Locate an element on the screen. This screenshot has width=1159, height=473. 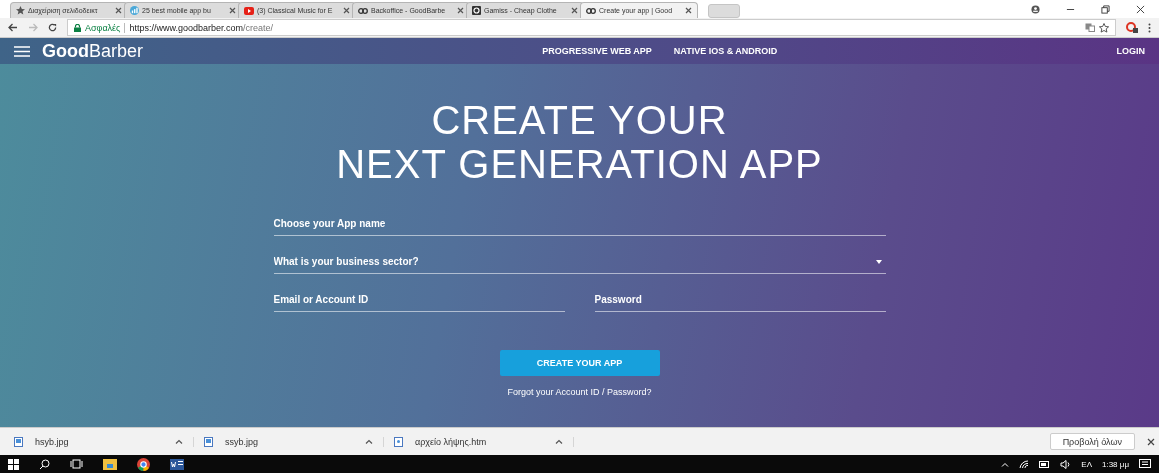
translate-icon is located at coordinates (1090, 27).